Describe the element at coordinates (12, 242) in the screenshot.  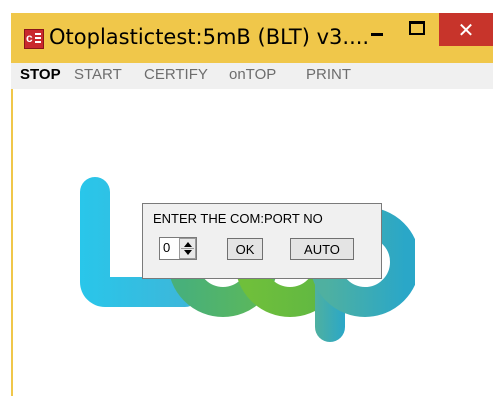
I see `window-border` at that location.